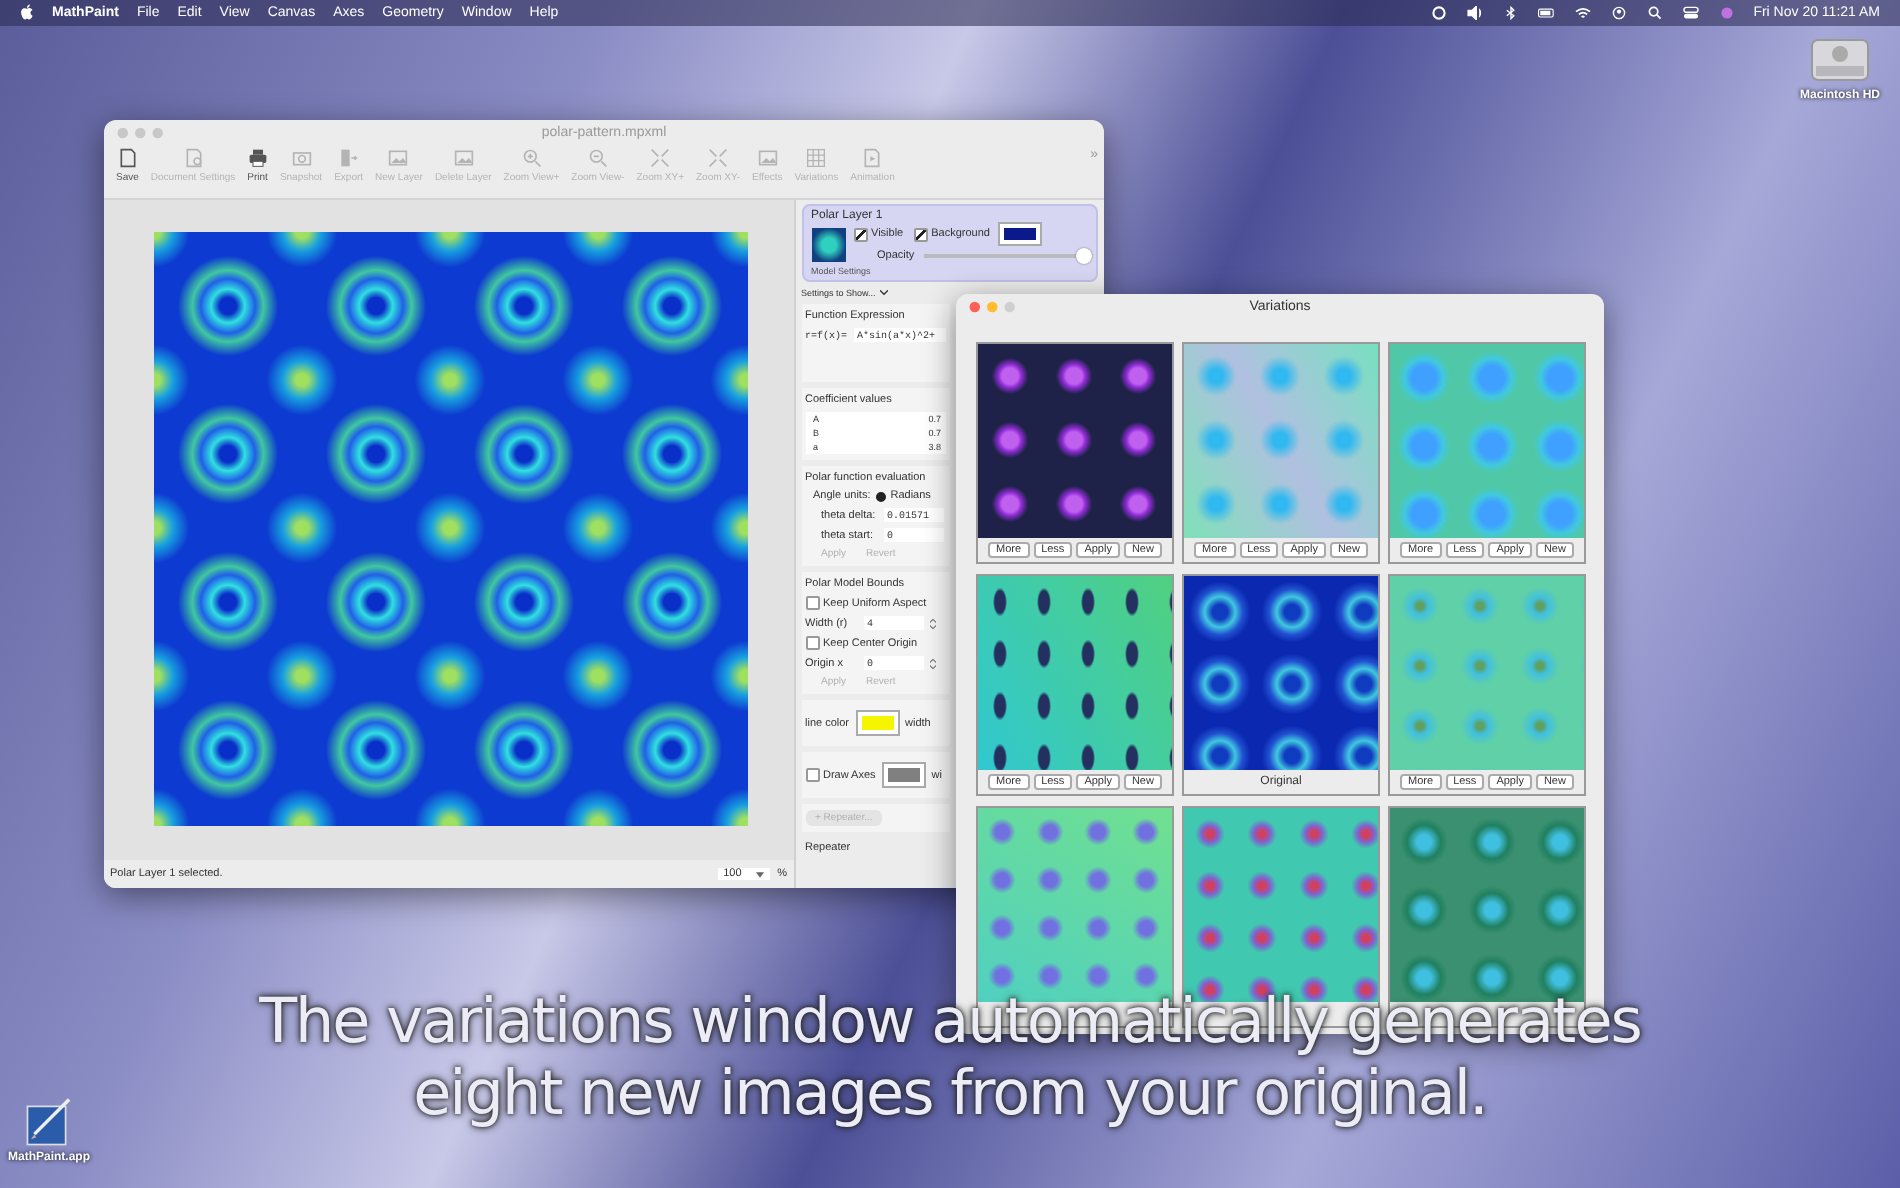  Describe the element at coordinates (257, 158) in the screenshot. I see `printer-icon` at that location.